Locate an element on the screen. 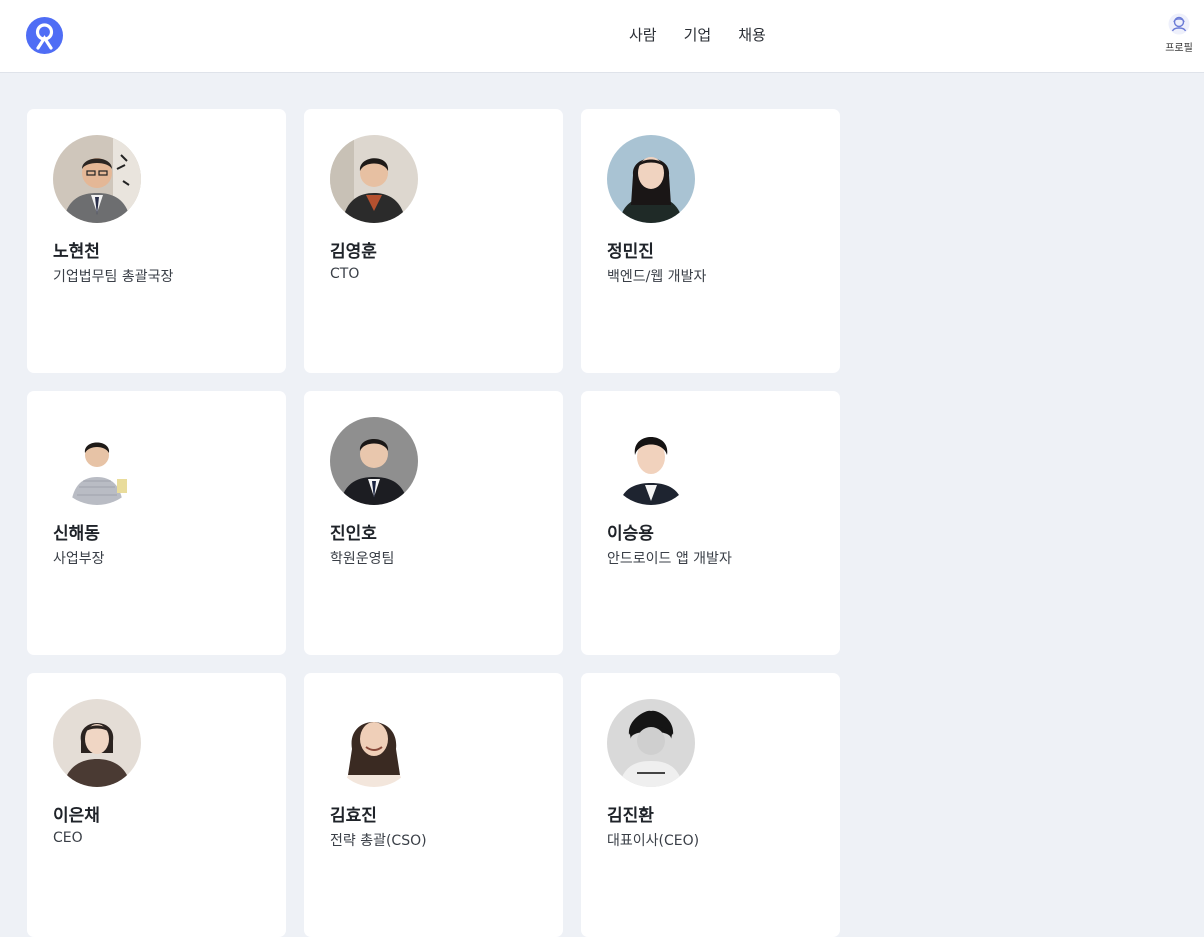 This screenshot has width=1204, height=937. person-name: 이승용 is located at coordinates (630, 534).